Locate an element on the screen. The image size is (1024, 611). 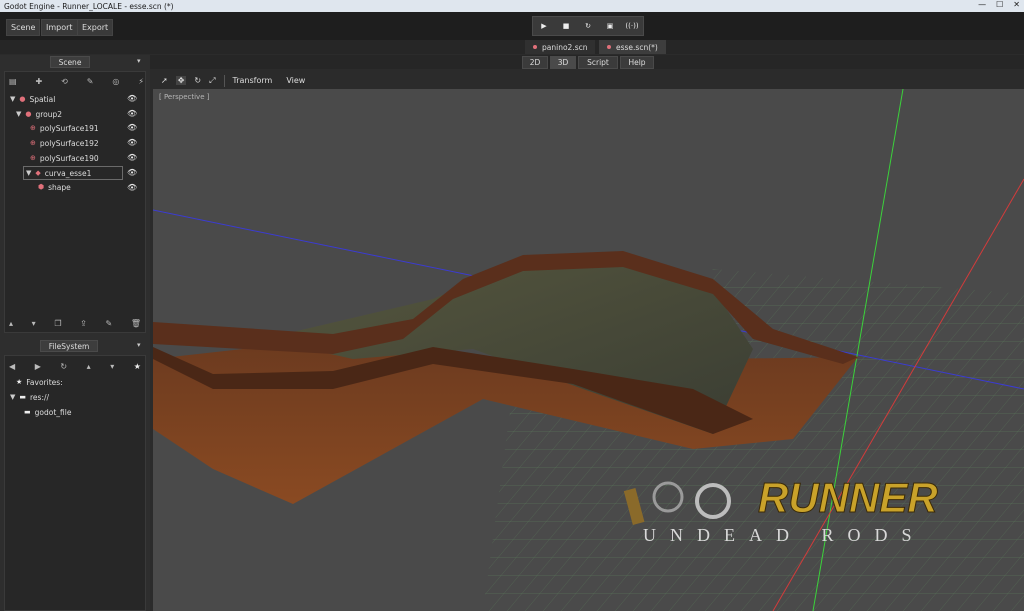
favorite-star-icon: ★ is located at coordinates (137, 366).